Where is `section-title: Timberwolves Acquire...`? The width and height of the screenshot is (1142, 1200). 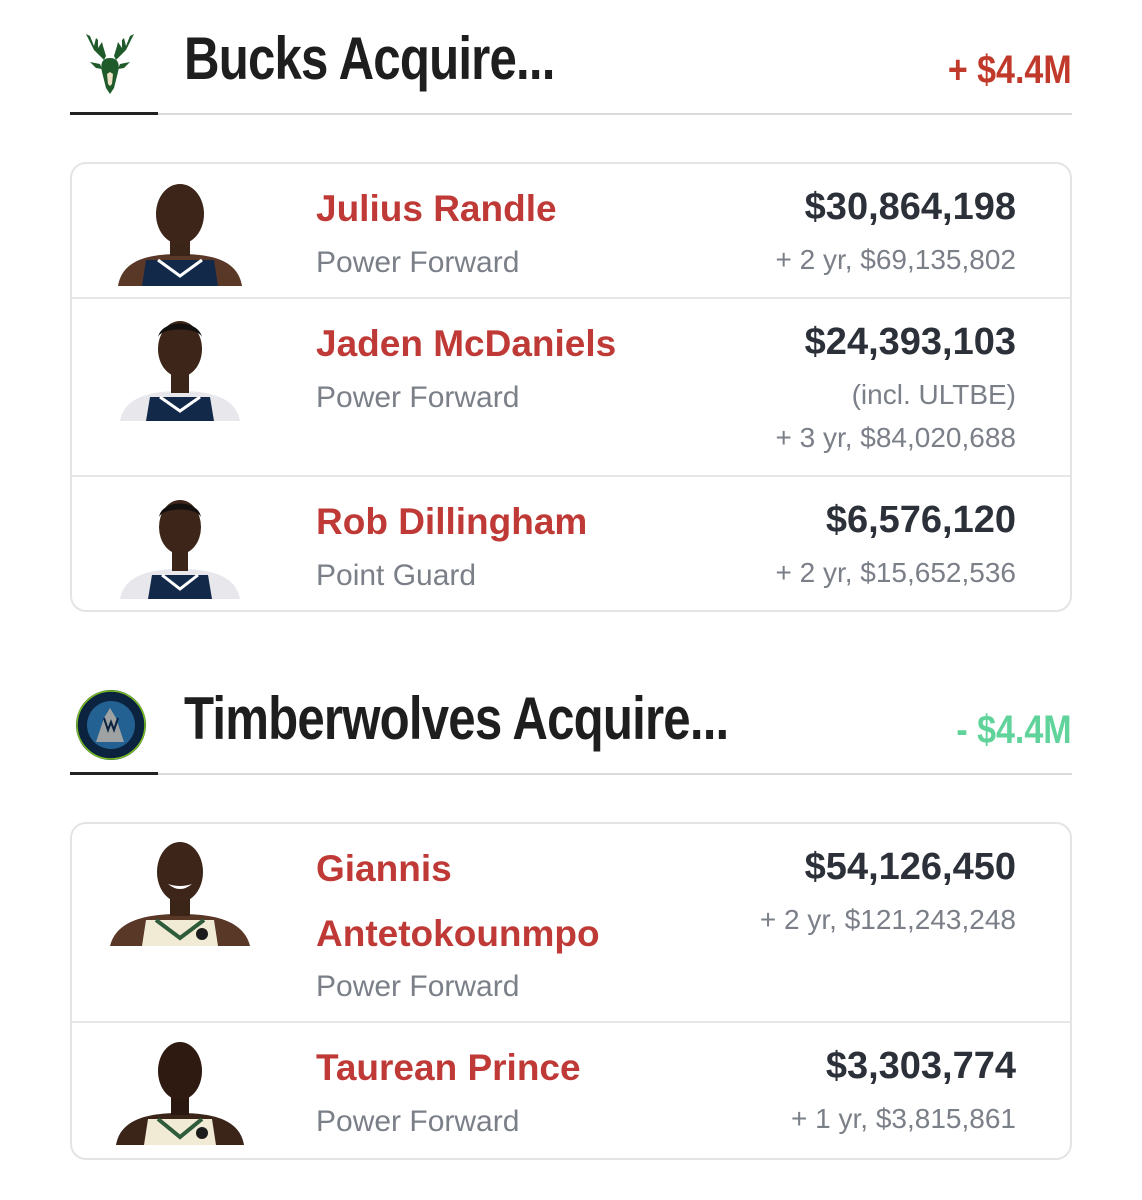 section-title: Timberwolves Acquire... is located at coordinates (456, 718).